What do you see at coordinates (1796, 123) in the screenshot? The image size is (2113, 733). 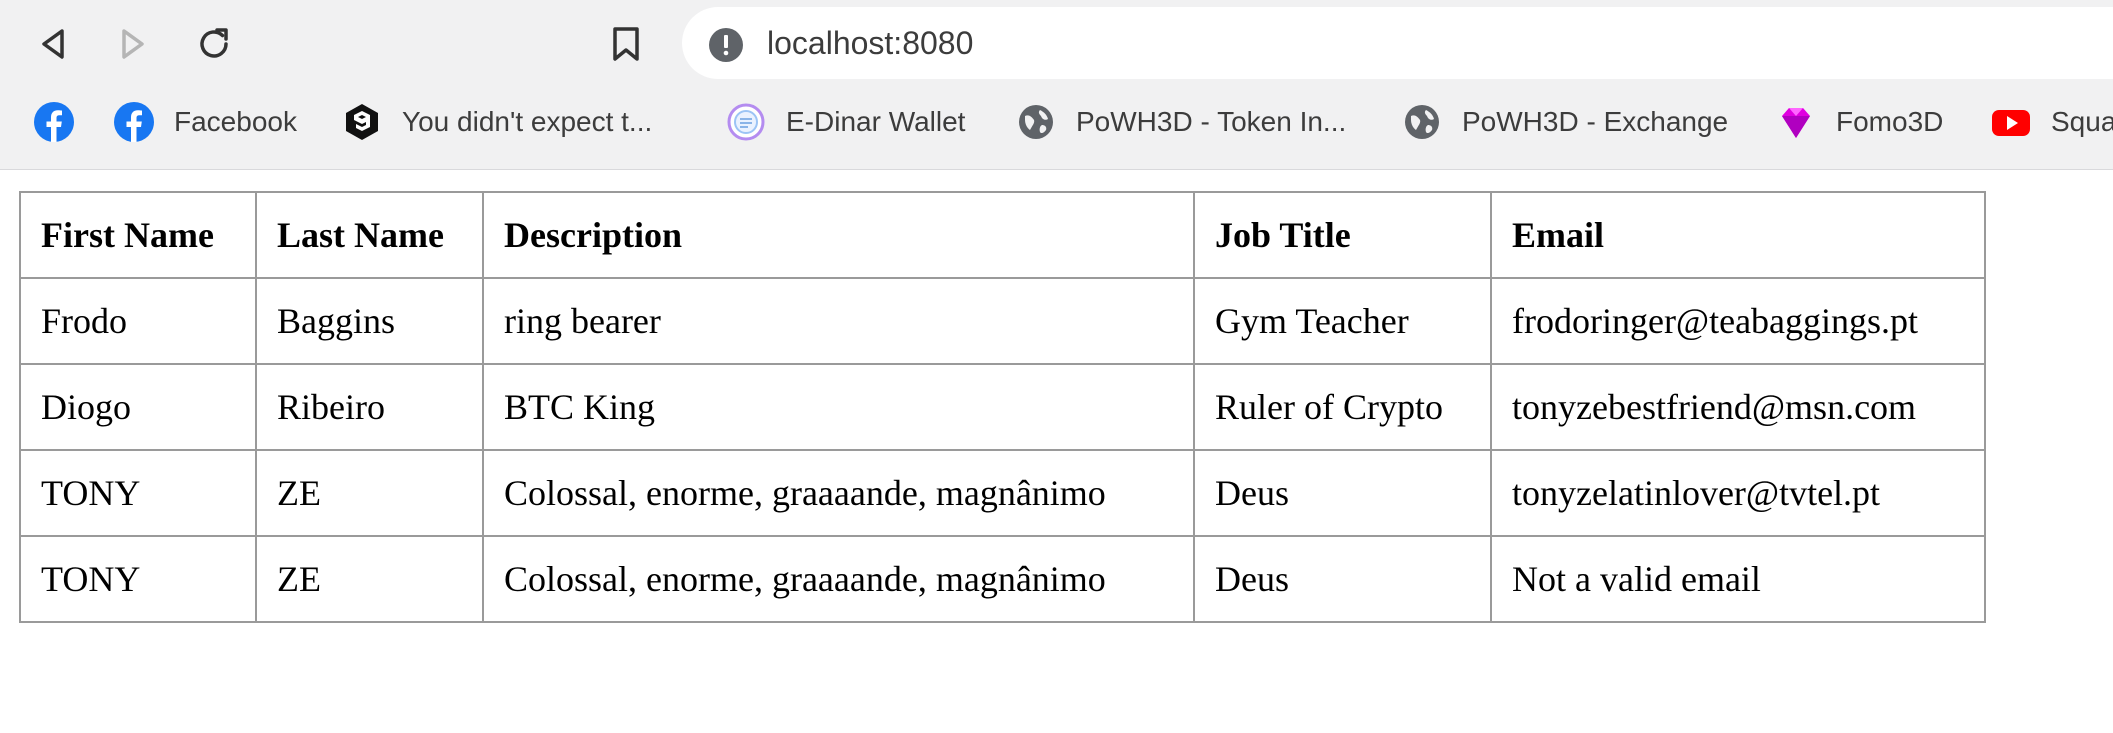 I see `diamond-icon` at bounding box center [1796, 123].